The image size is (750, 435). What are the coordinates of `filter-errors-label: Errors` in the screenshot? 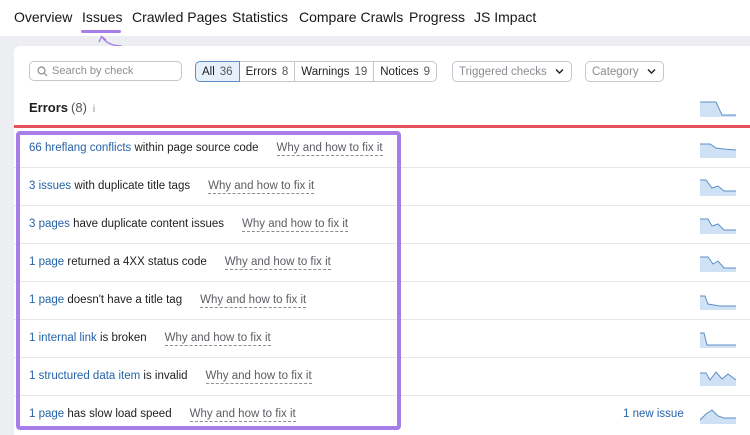 It's located at (261, 71).